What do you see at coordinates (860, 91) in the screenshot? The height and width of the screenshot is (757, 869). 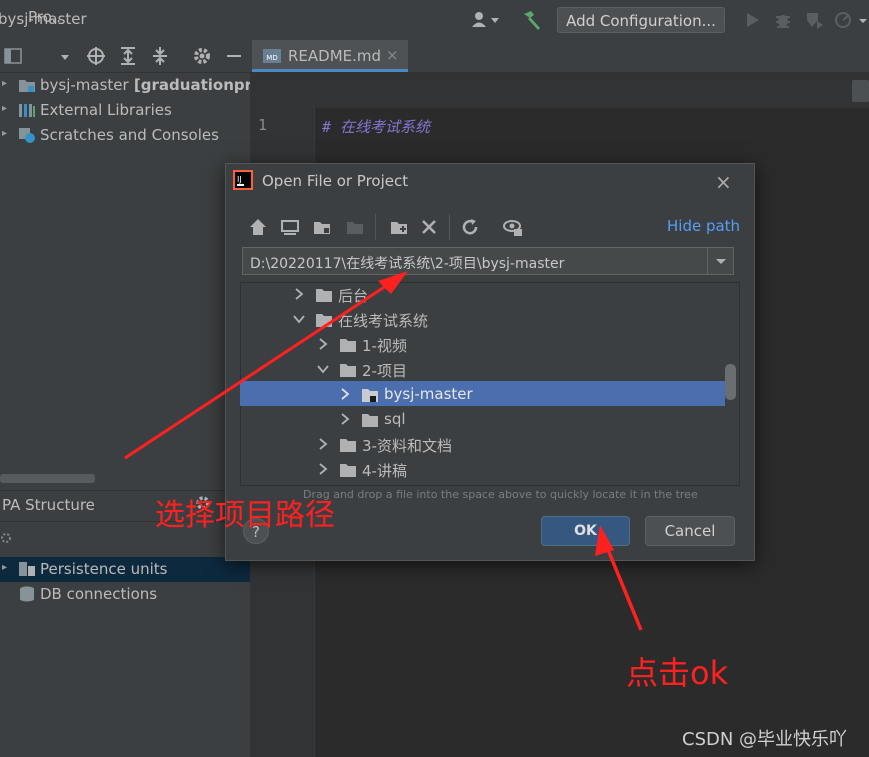 I see `preview-toggle-button` at bounding box center [860, 91].